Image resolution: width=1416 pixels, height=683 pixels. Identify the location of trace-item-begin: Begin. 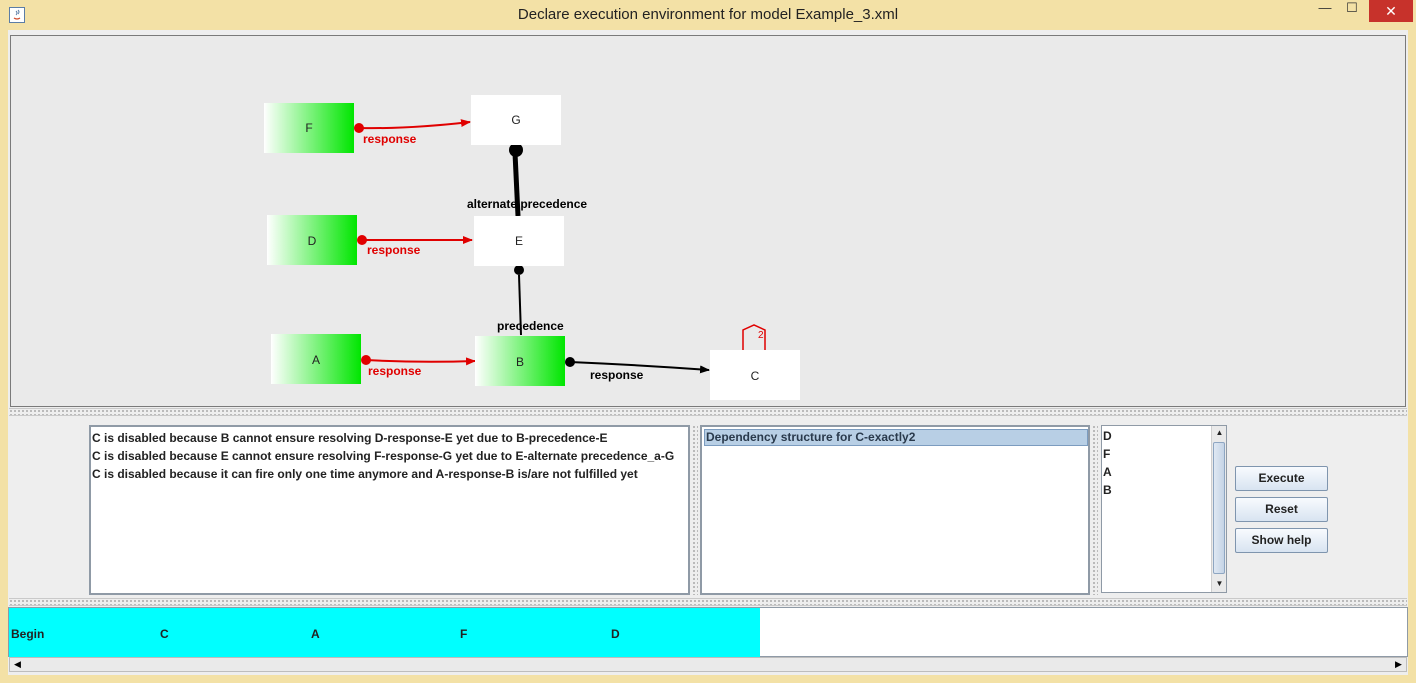
(27, 634).